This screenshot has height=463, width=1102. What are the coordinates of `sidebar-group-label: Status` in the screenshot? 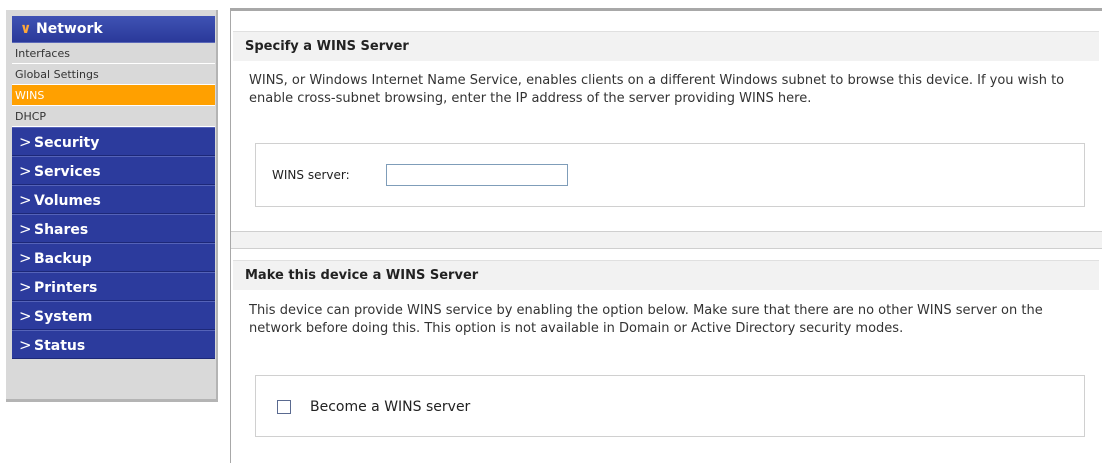 It's located at (60, 346).